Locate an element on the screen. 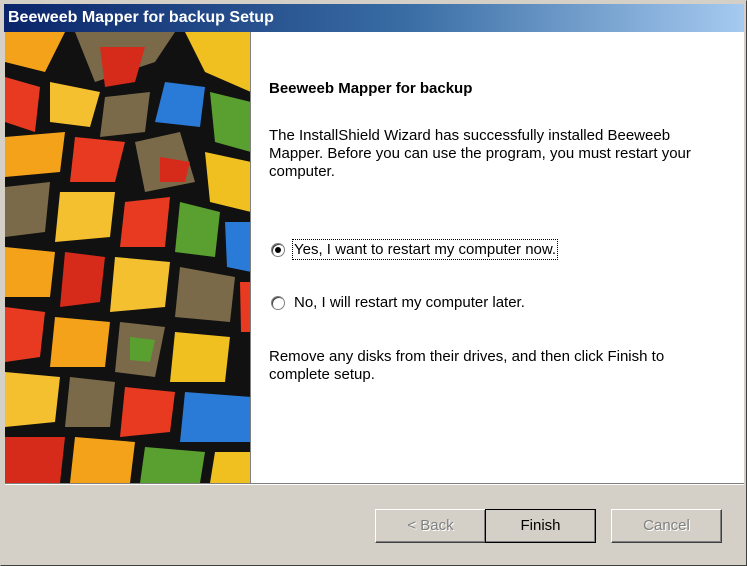 Image resolution: width=747 pixels, height=566 pixels. restart-later-option: No, I will restart my computer later. is located at coordinates (398, 302).